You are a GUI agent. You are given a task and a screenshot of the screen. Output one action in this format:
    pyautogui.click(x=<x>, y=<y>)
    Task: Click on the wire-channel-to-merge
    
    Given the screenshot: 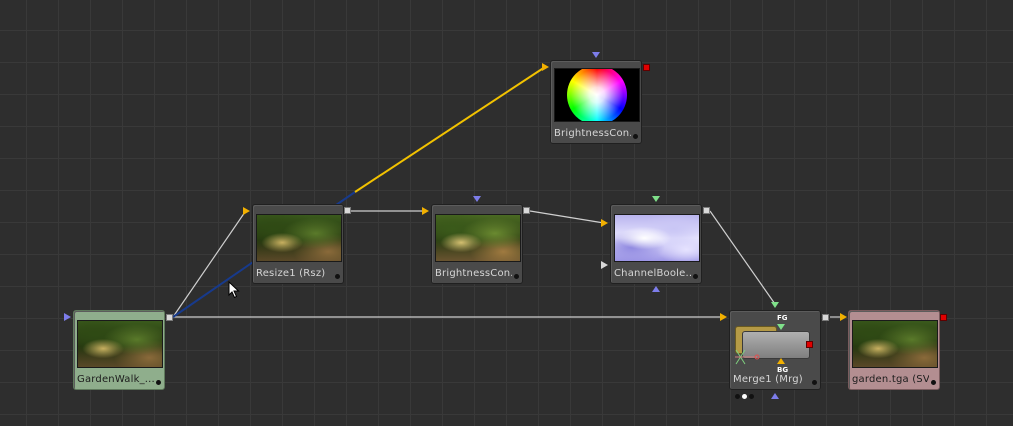 What is the action you would take?
    pyautogui.click(x=742, y=257)
    